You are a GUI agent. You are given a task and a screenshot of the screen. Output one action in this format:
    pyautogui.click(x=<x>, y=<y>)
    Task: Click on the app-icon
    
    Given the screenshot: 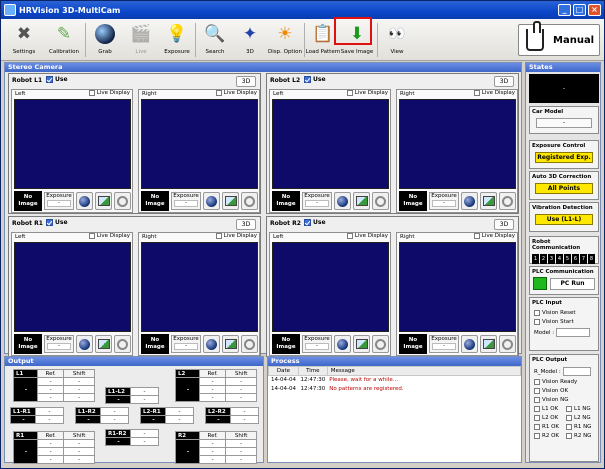 What is the action you would take?
    pyautogui.click(x=10, y=10)
    